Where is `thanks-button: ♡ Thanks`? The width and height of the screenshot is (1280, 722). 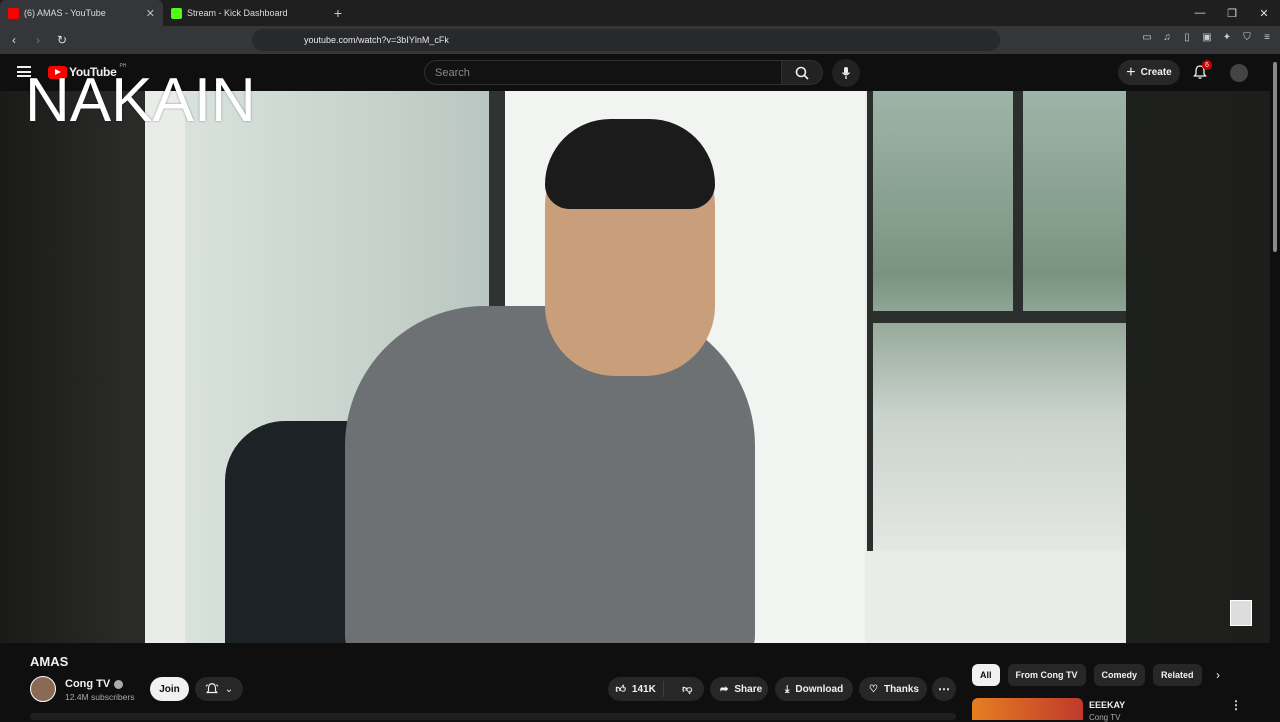
thanks-button: ♡ Thanks is located at coordinates (893, 689).